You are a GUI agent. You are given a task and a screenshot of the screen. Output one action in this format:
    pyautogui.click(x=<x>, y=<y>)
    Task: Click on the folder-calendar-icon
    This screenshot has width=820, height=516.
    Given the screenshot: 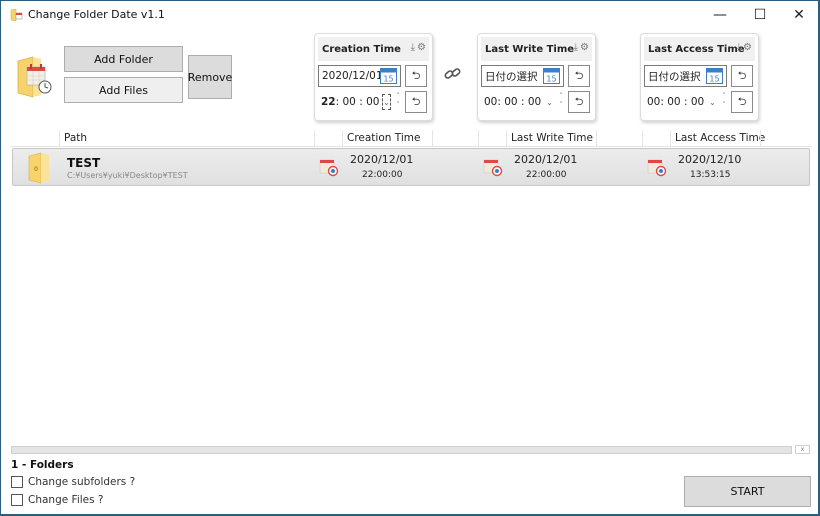 What is the action you would take?
    pyautogui.click(x=34, y=77)
    